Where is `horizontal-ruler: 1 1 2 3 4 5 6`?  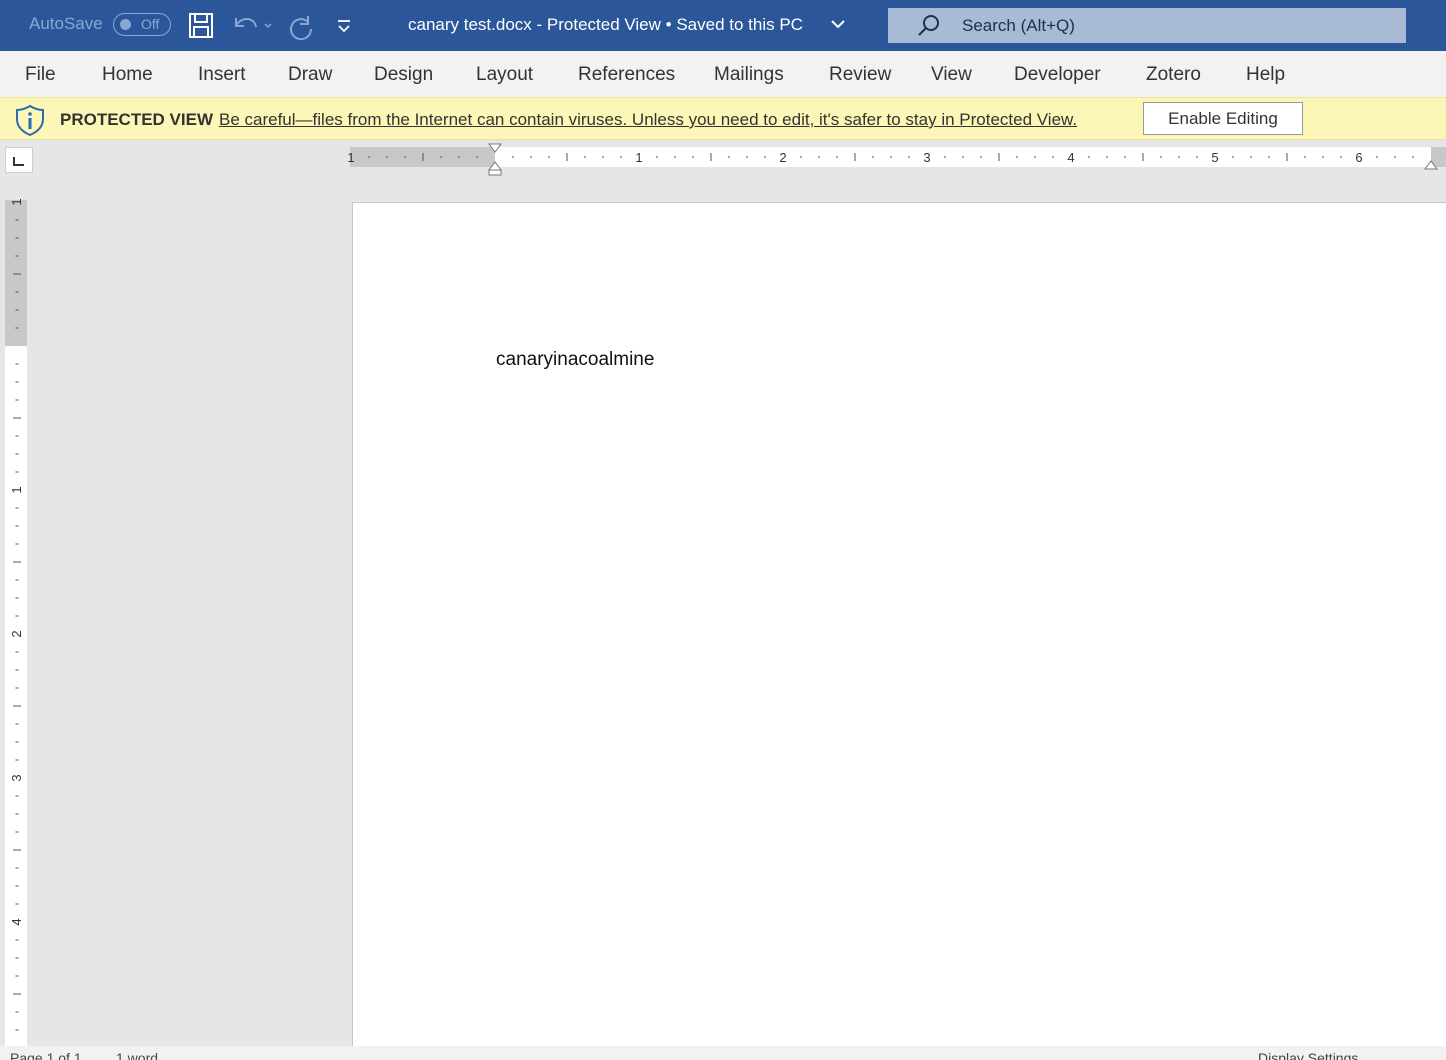
horizontal-ruler: 1 1 2 3 4 5 6 is located at coordinates (723, 160).